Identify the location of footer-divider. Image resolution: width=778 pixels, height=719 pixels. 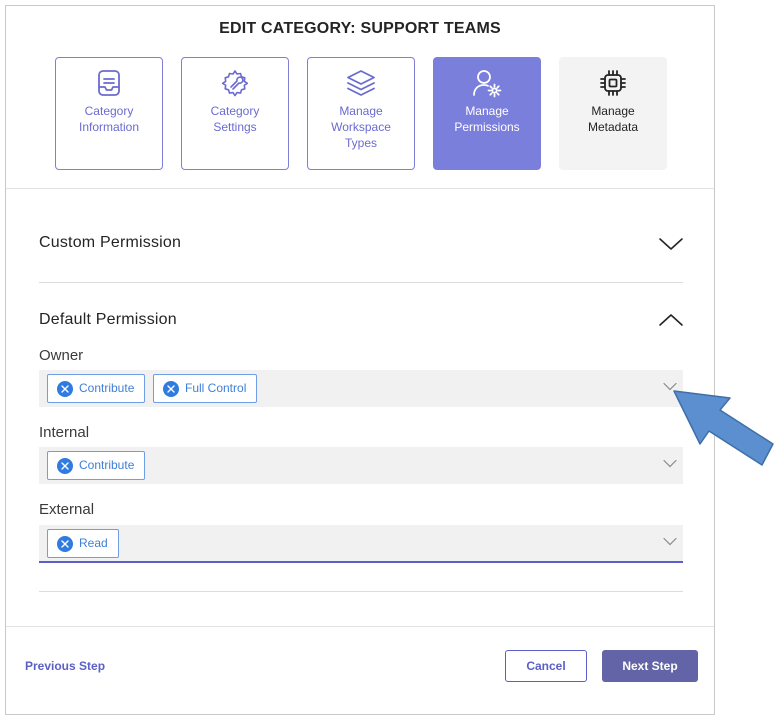
(360, 626).